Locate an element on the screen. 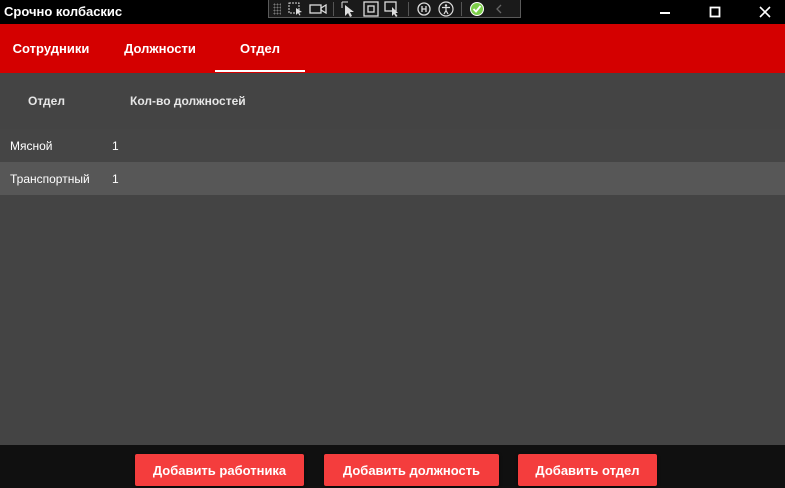  tab-label: Отдел is located at coordinates (260, 48).